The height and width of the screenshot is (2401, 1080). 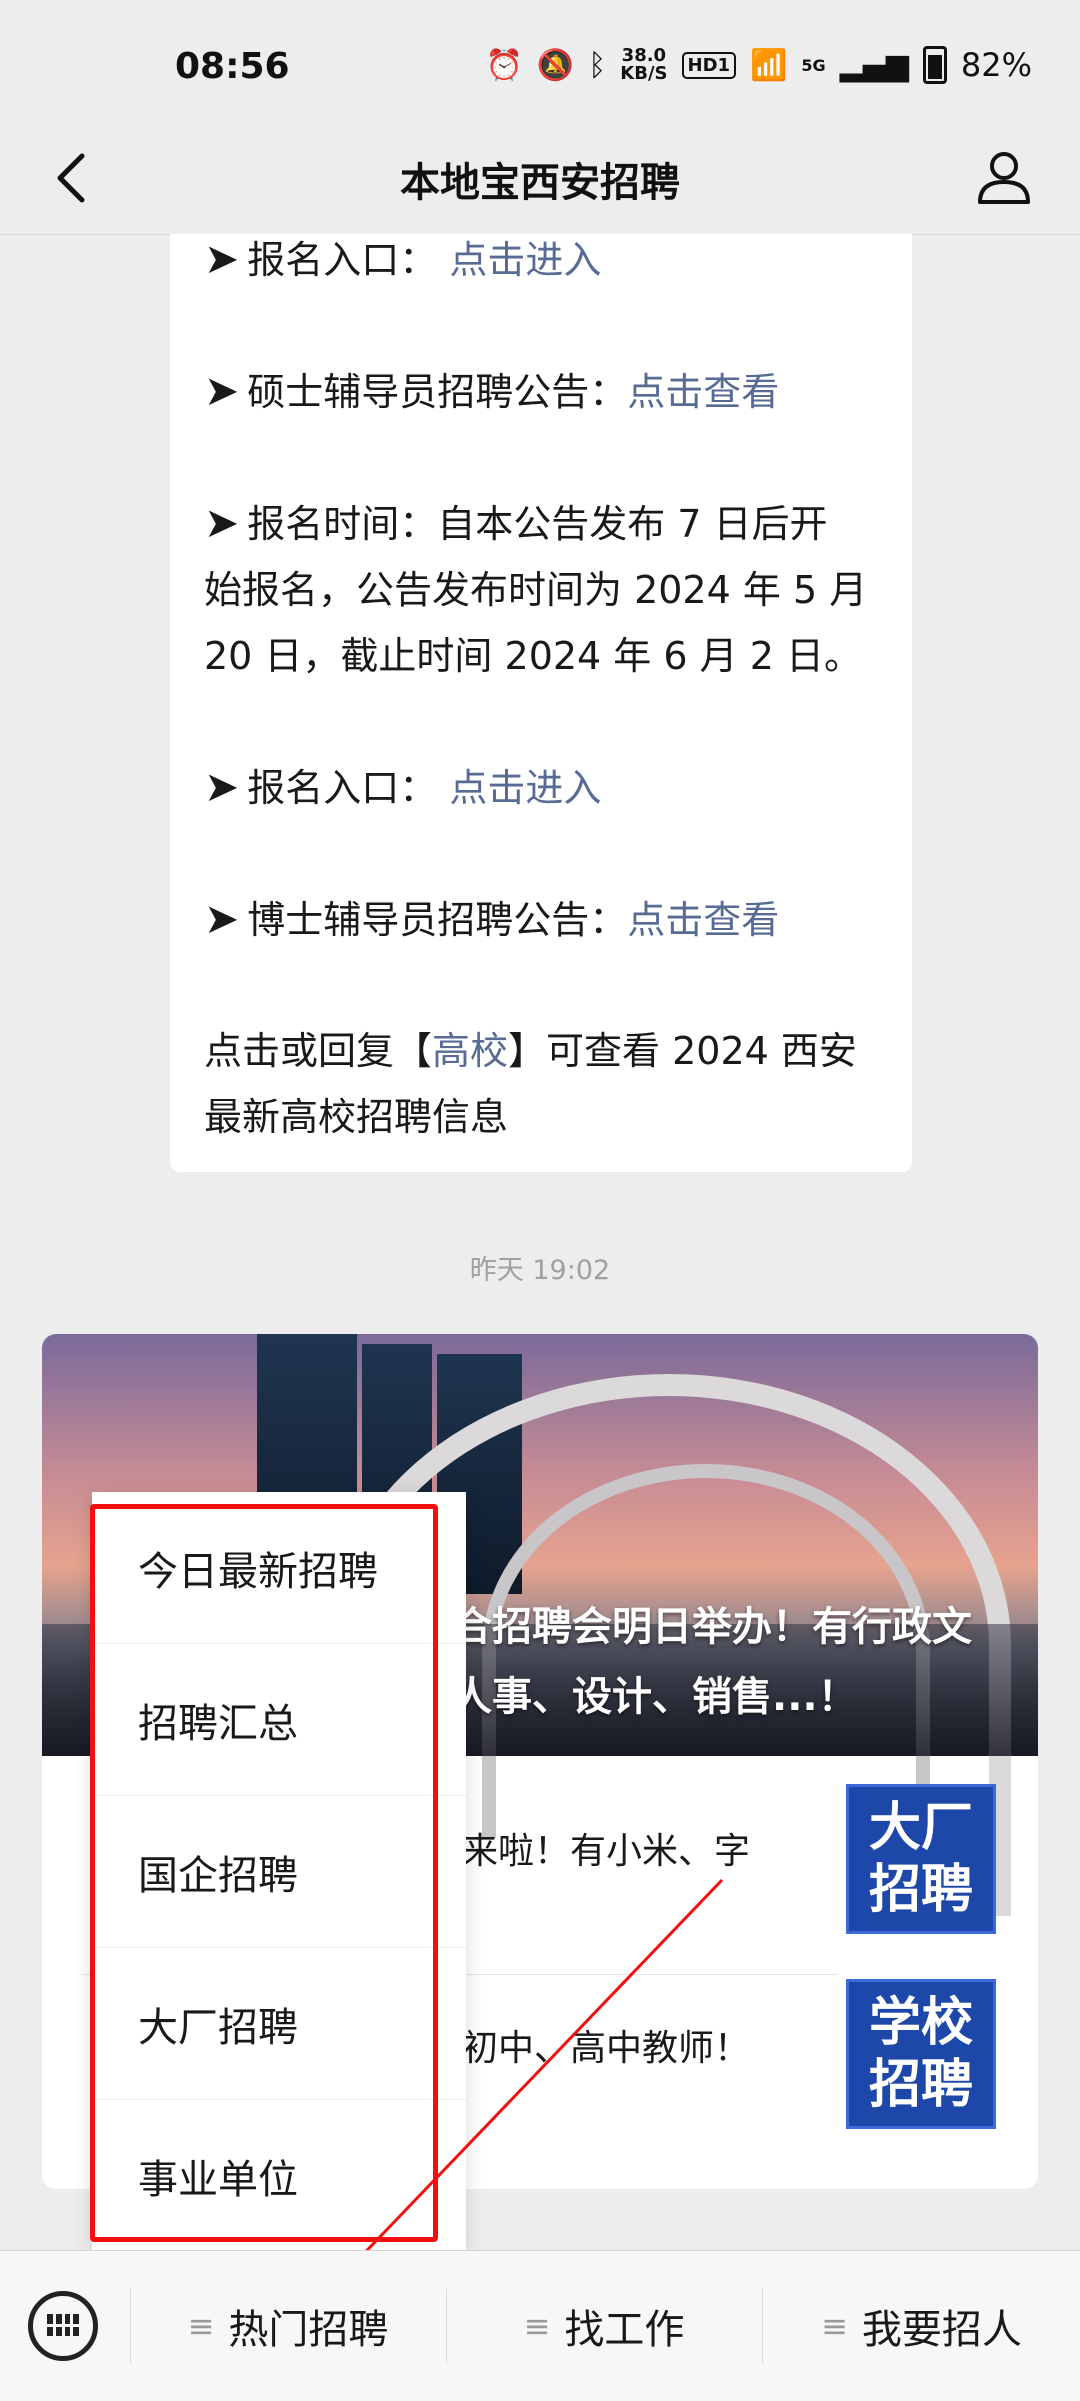 I want to click on message-line: ➤ 硕士辅导员招聘公告：点击查看, so click(x=492, y=390).